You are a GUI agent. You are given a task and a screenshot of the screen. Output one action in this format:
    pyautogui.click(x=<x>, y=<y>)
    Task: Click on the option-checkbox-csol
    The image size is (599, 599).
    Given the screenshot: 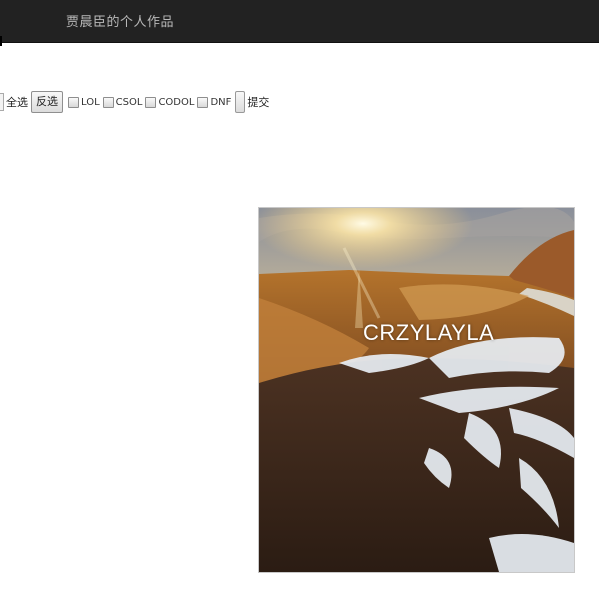 What is the action you would take?
    pyautogui.click(x=108, y=102)
    